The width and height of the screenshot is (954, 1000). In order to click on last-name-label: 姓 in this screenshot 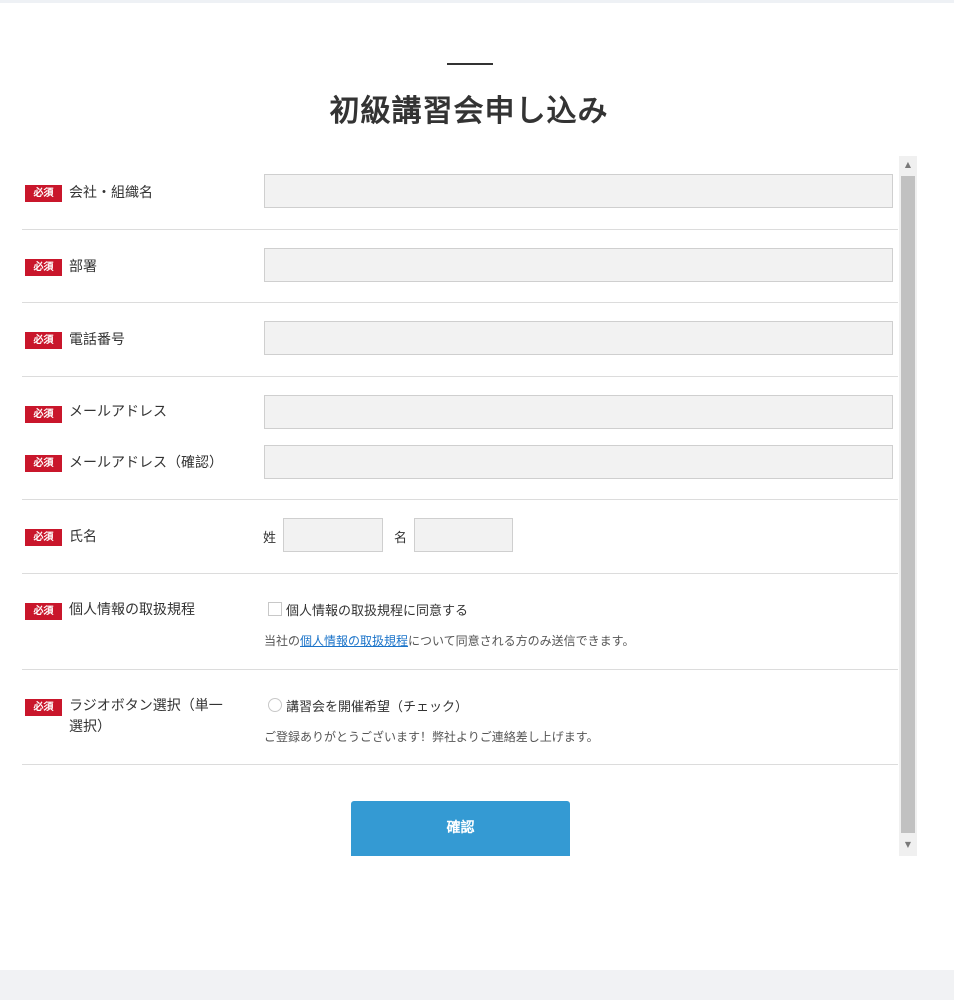, I will do `click(270, 538)`.